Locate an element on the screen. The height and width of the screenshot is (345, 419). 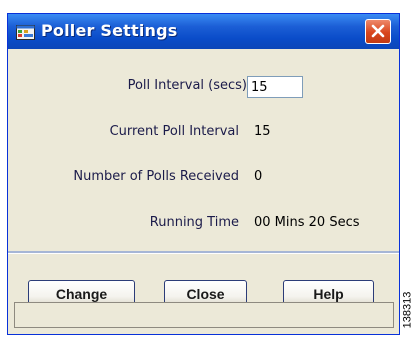
current-poll-interval-label: Current Poll Interval is located at coordinates (174, 131).